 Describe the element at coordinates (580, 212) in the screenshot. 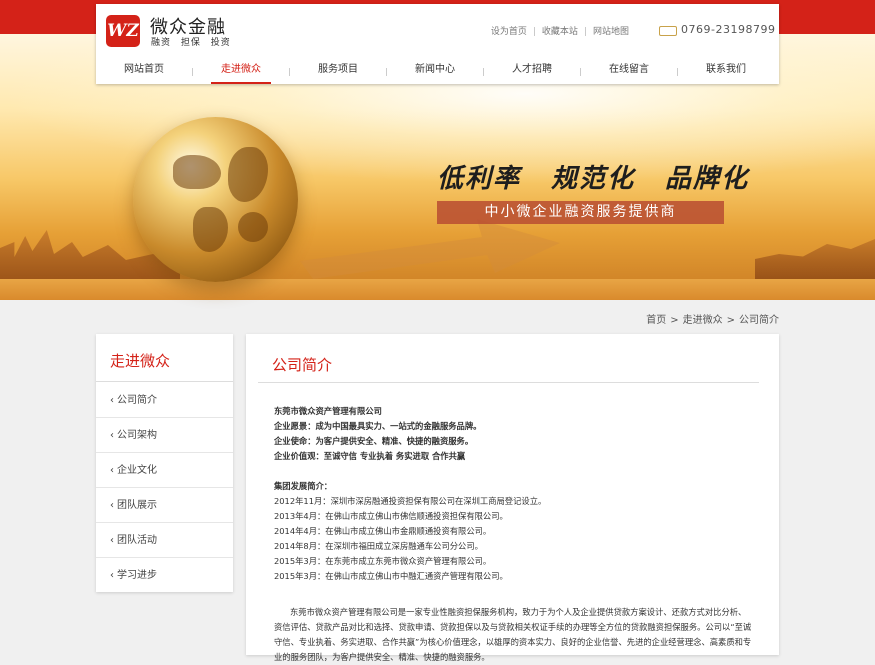

I see `banner-tagline: 中小微企业融资服务提供商` at that location.